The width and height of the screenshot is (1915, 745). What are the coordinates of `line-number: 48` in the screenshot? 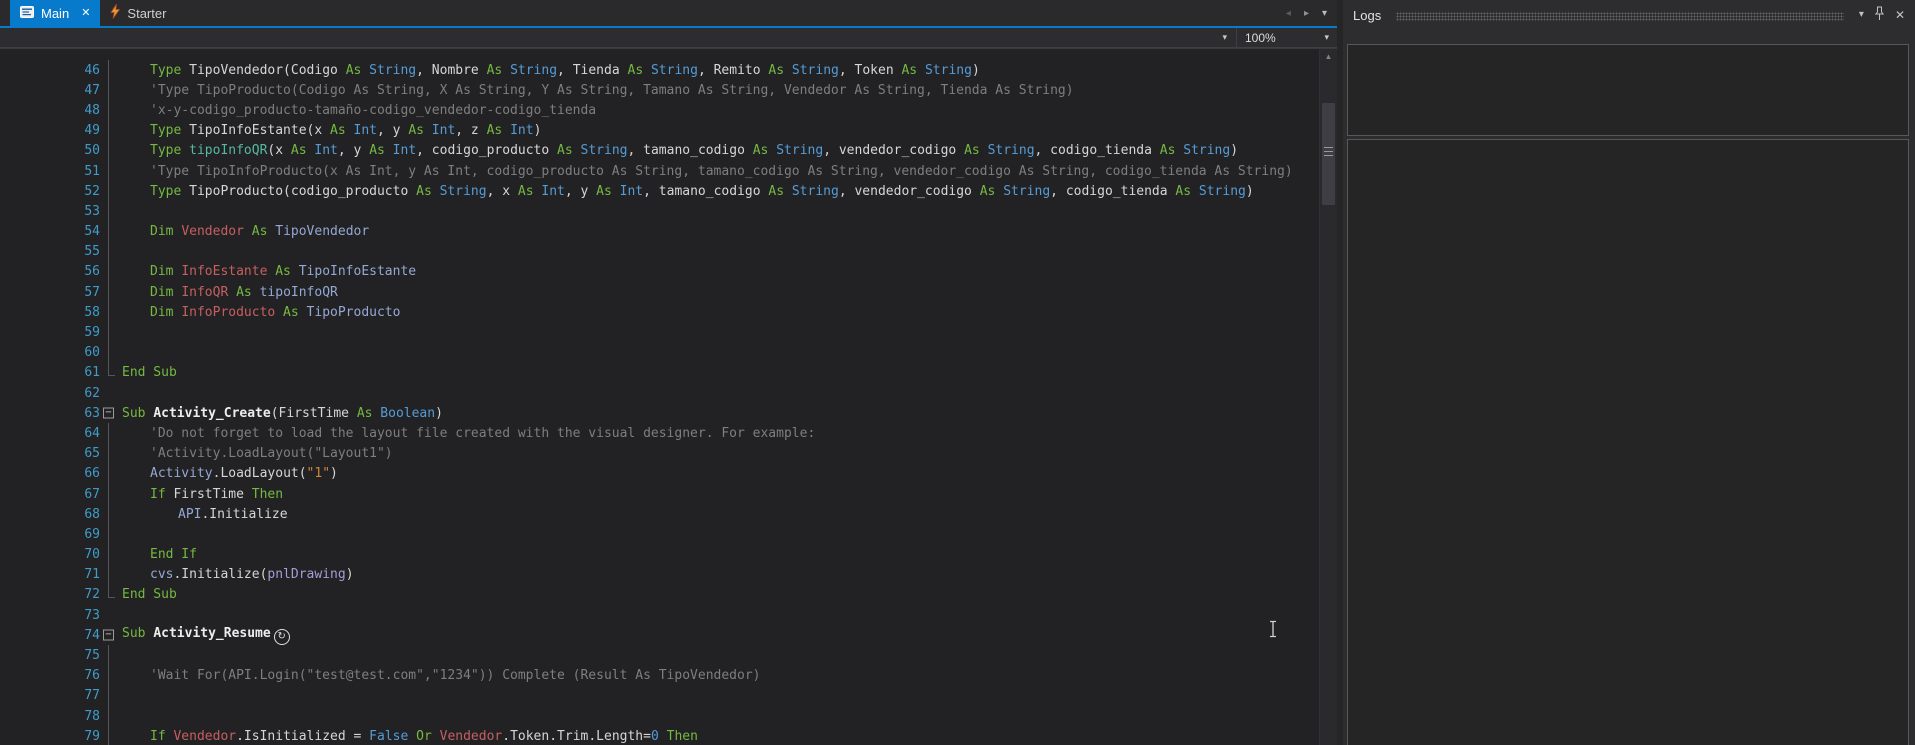 It's located at (92, 110).